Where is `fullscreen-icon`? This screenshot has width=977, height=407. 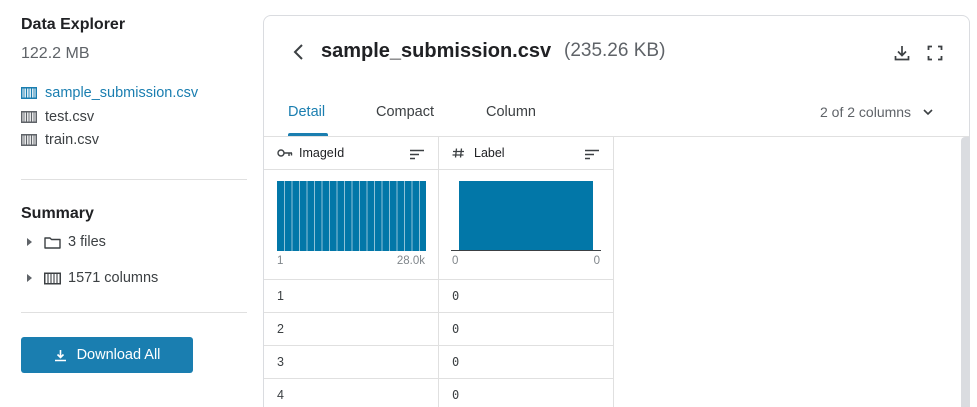
fullscreen-icon is located at coordinates (935, 53).